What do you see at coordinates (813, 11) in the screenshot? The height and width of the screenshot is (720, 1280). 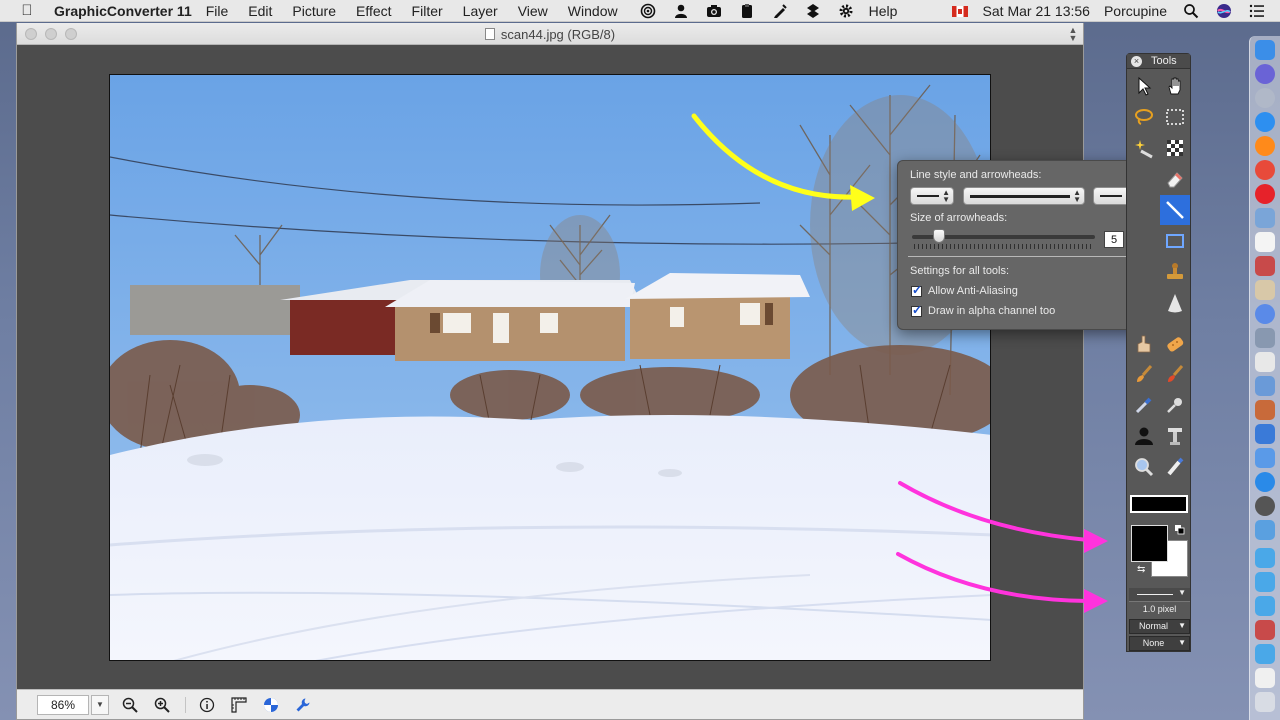 I see `dropbox-icon` at bounding box center [813, 11].